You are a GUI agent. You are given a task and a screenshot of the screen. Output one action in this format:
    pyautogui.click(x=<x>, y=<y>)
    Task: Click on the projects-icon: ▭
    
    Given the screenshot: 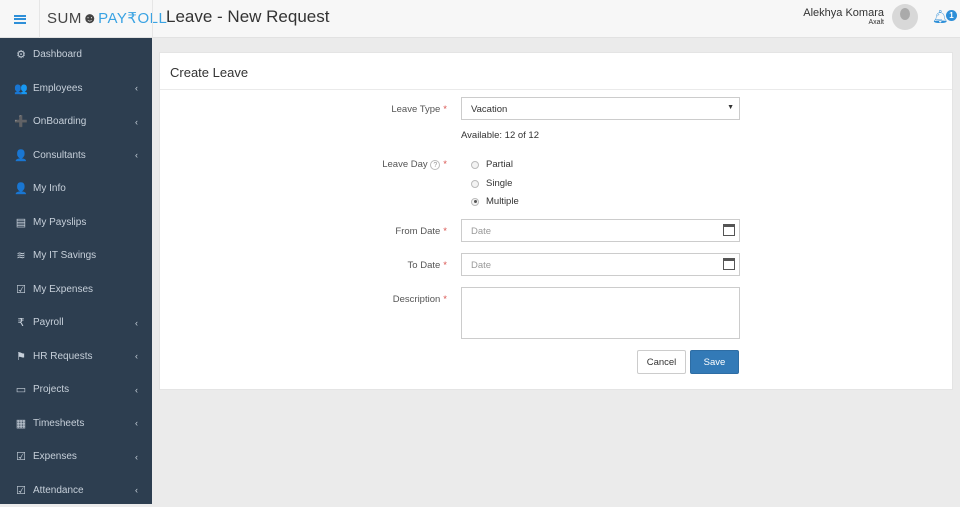 What is the action you would take?
    pyautogui.click(x=21, y=389)
    